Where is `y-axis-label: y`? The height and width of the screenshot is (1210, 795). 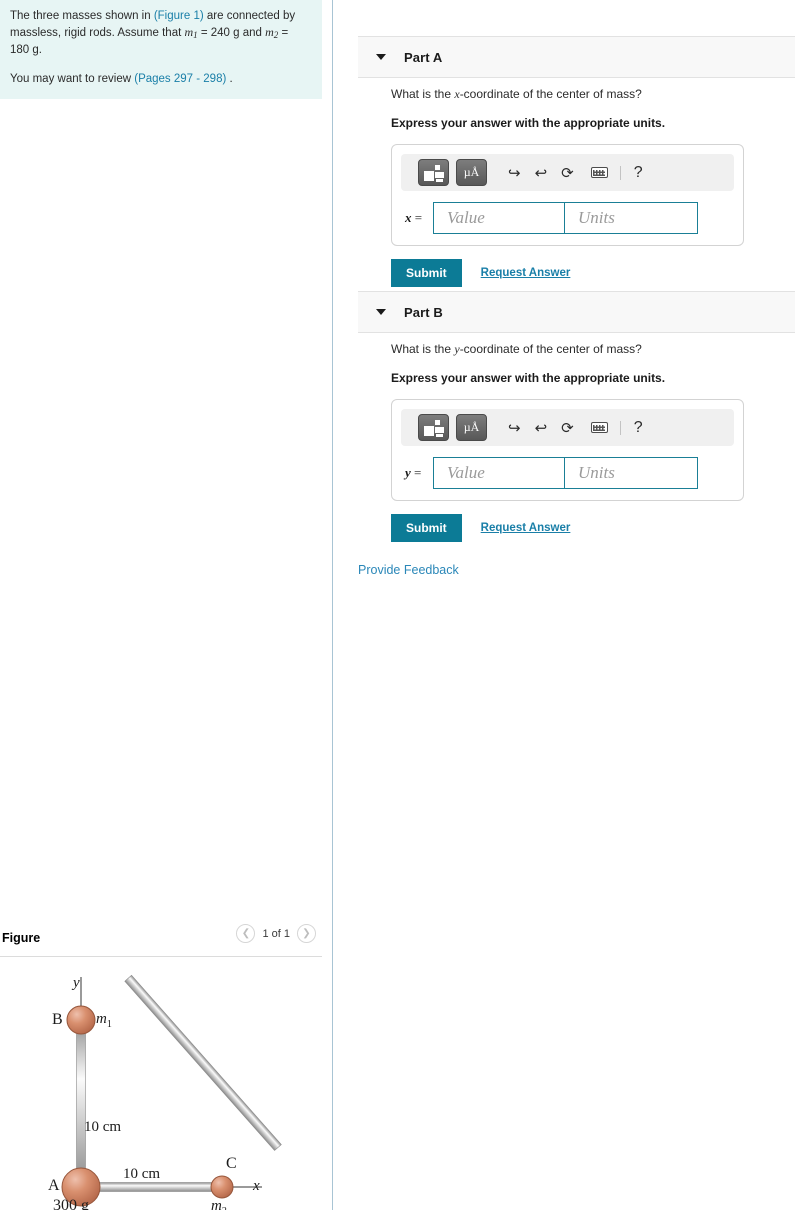 y-axis-label: y is located at coordinates (76, 983).